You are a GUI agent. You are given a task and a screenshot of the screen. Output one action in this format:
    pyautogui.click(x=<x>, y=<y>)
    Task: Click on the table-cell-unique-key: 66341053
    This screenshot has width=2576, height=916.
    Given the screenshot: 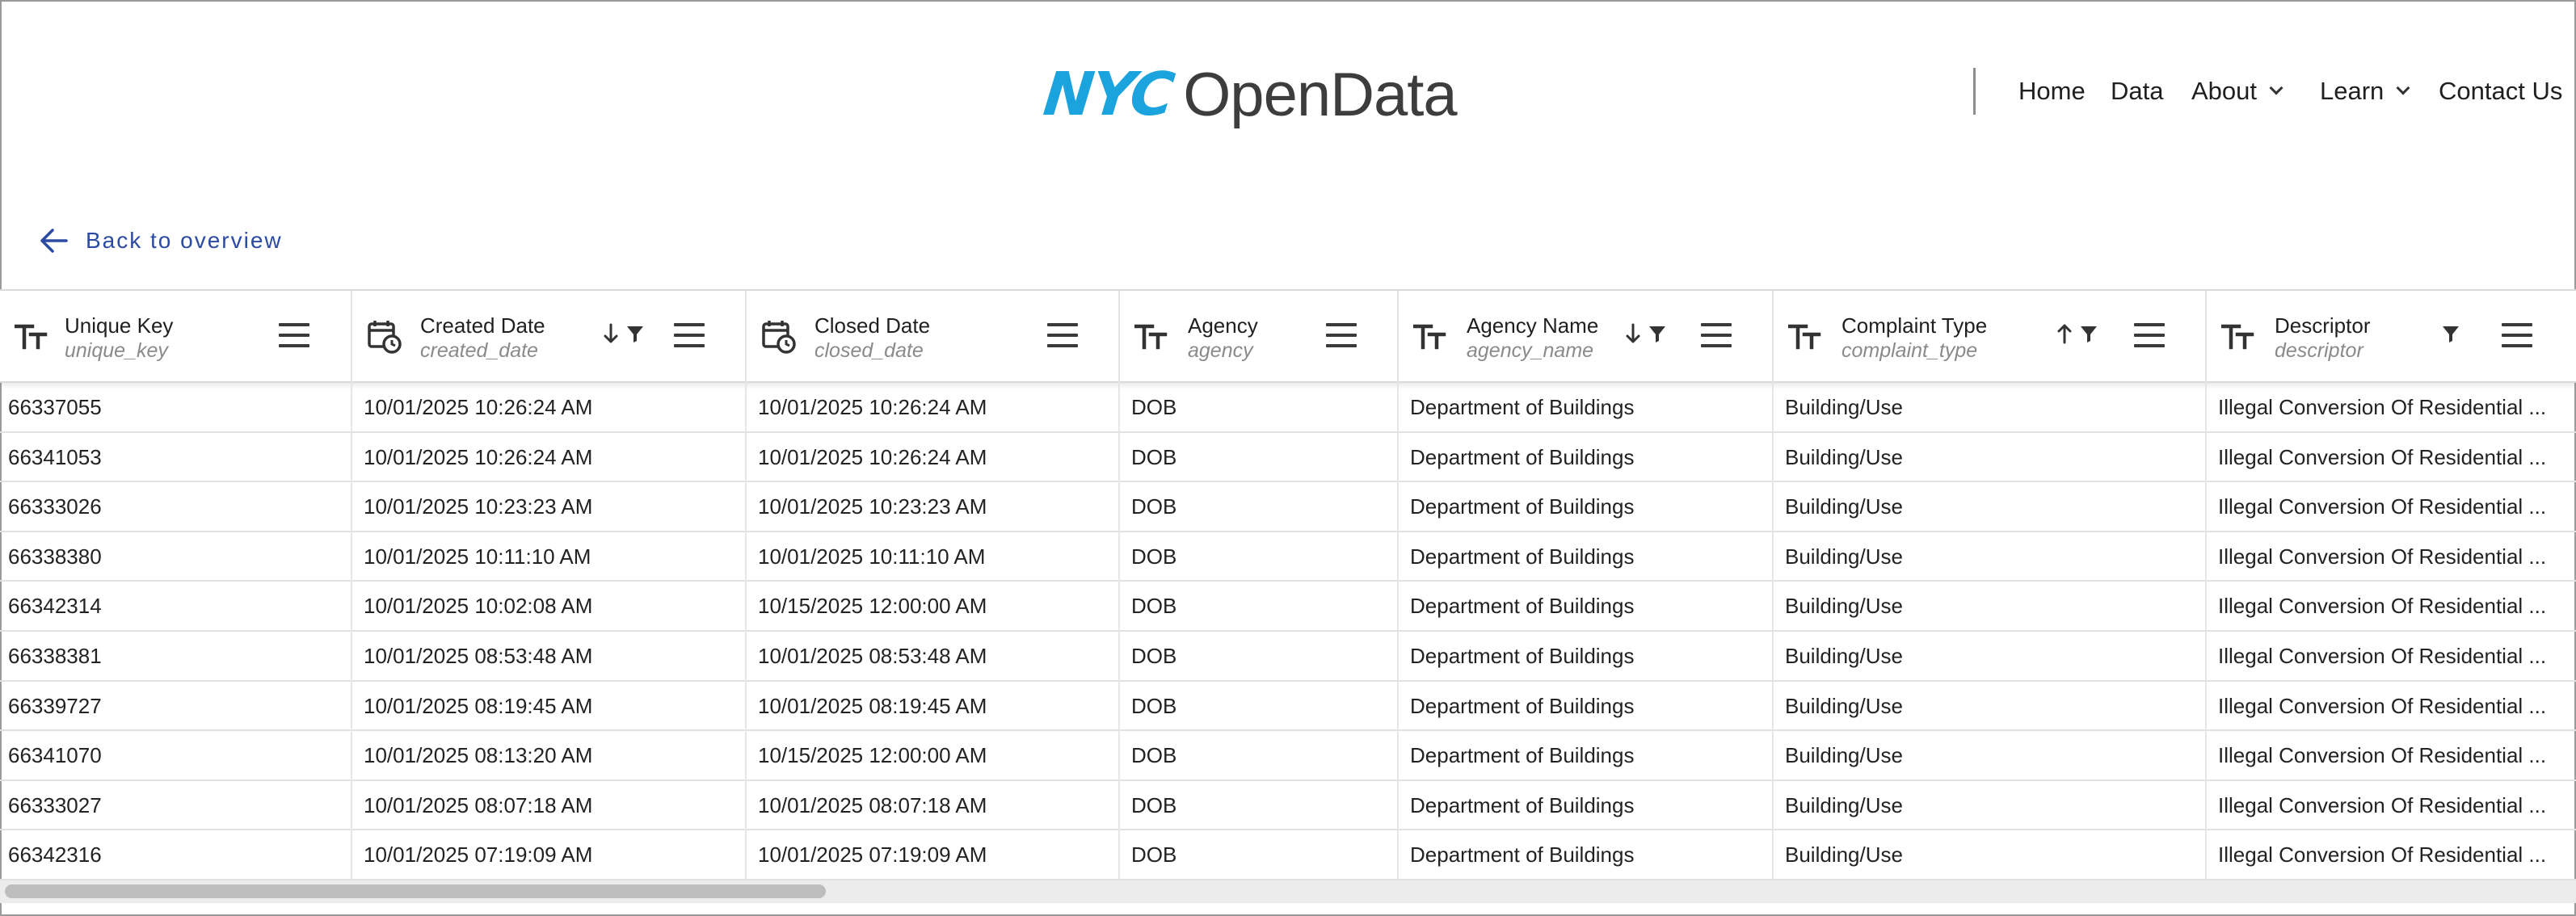 What is the action you would take?
    pyautogui.click(x=176, y=457)
    